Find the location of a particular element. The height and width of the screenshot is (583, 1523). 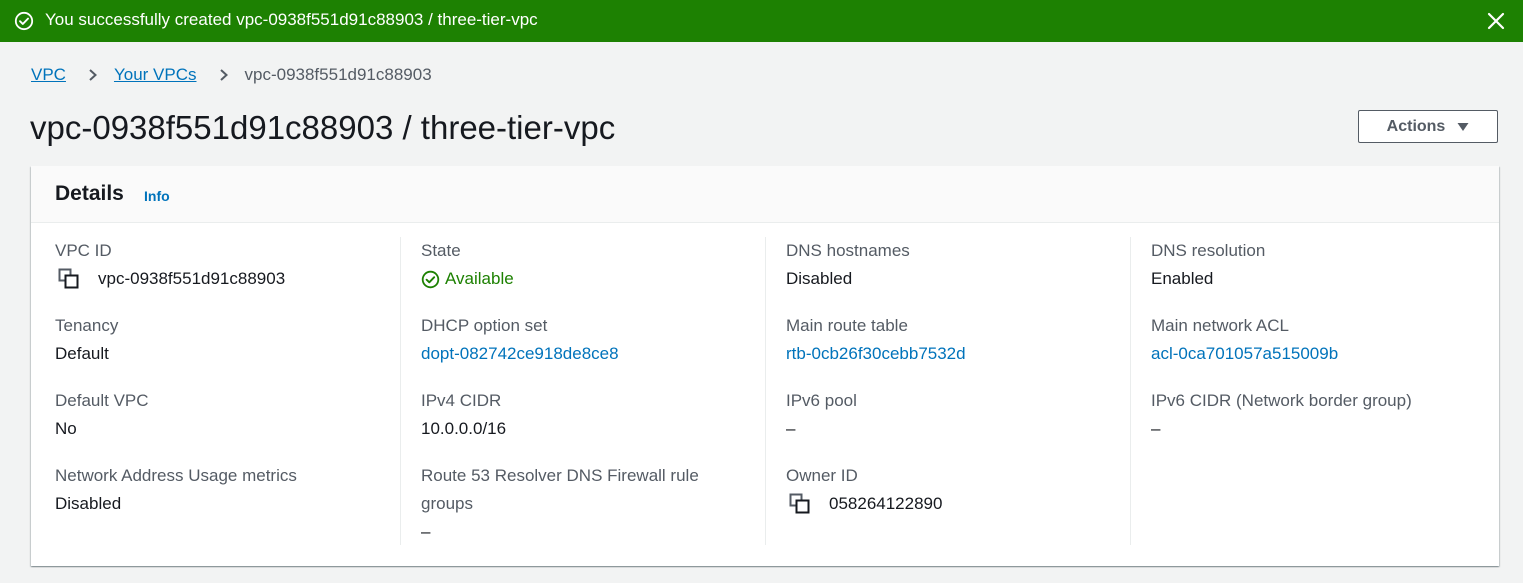

field-value: Enabled is located at coordinates (1182, 278).